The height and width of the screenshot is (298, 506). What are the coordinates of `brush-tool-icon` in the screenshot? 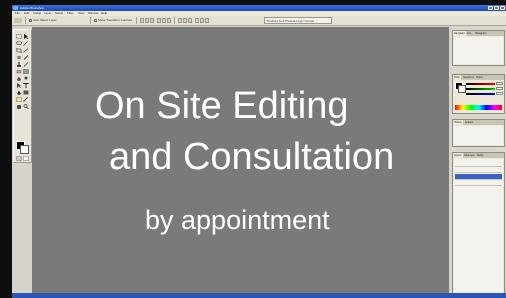 It's located at (26, 57).